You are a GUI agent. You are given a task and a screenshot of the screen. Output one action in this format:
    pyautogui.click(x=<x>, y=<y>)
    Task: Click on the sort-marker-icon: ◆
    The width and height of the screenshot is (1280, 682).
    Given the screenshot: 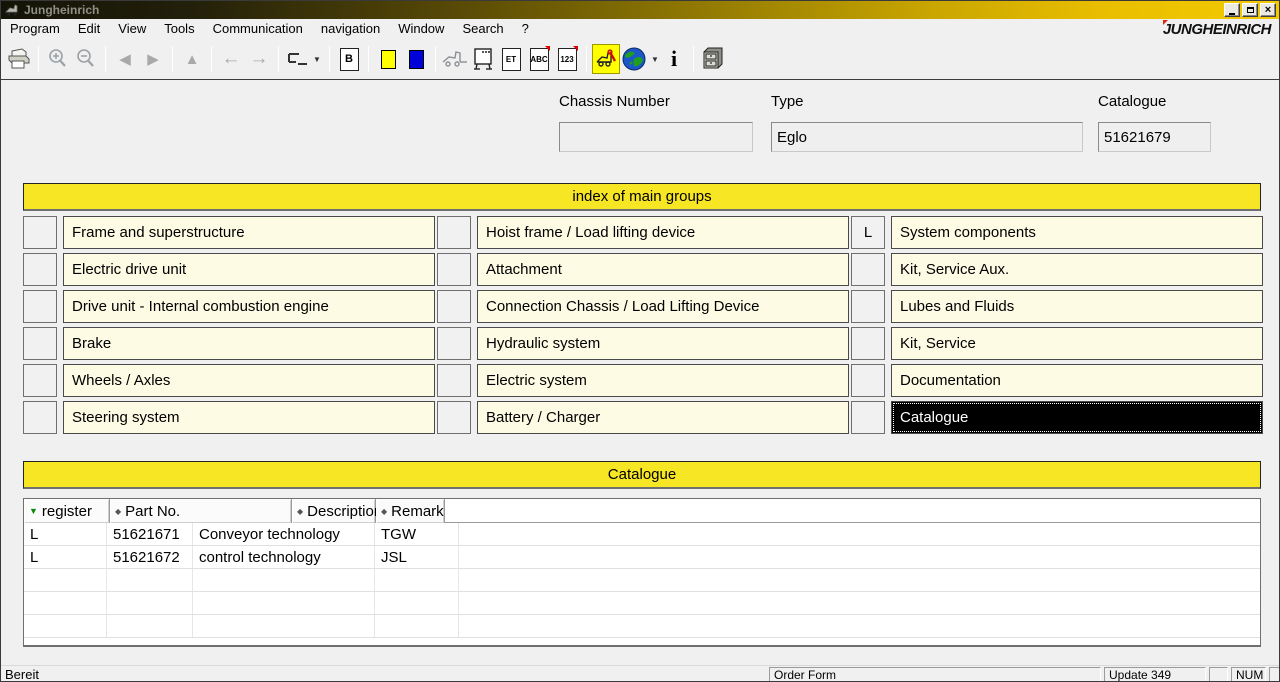 What is the action you would take?
    pyautogui.click(x=118, y=511)
    